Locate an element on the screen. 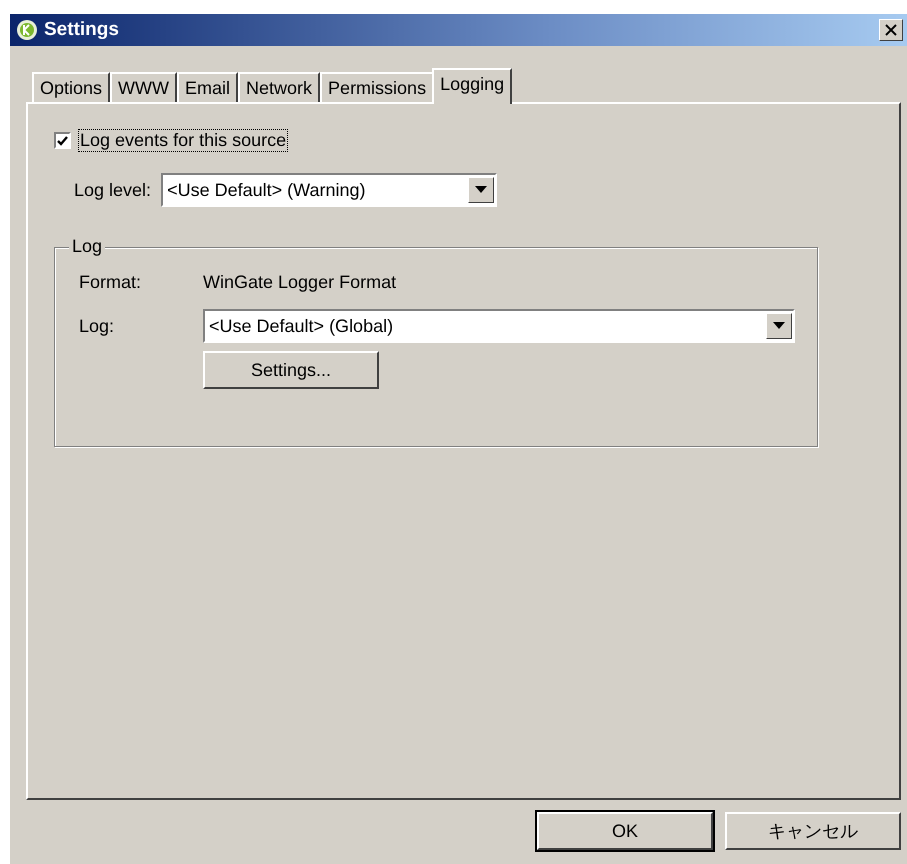 The width and height of the screenshot is (907, 864). checkbox-label: Log events for this source is located at coordinates (183, 140).